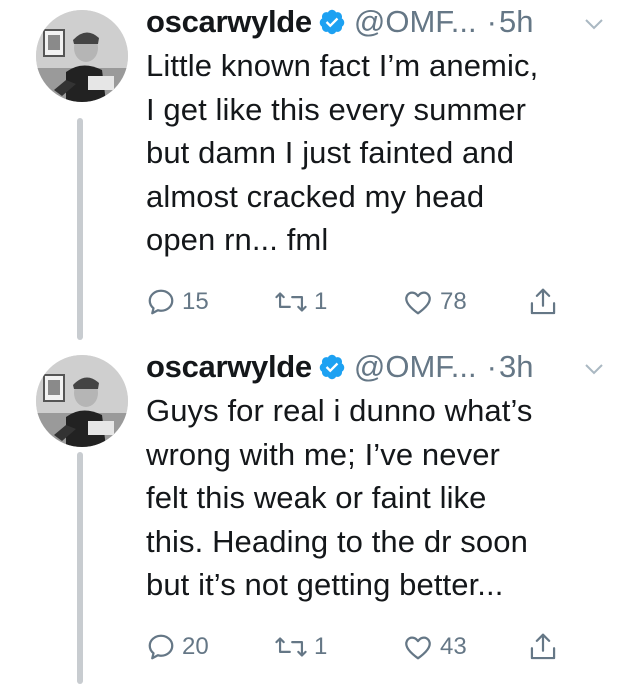 The height and width of the screenshot is (684, 640). I want to click on tweet-actions: 20 1 43, so click(386, 647).